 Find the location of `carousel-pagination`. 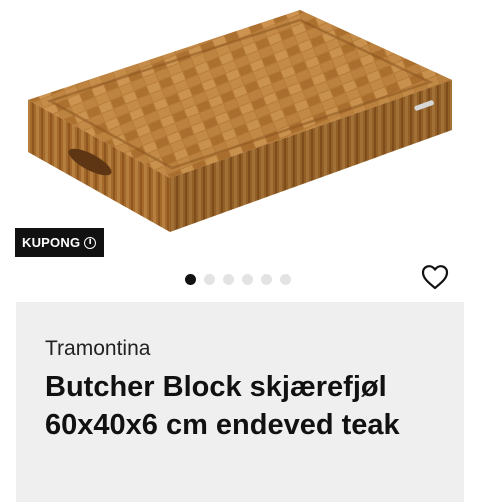

carousel-pagination is located at coordinates (238, 279).